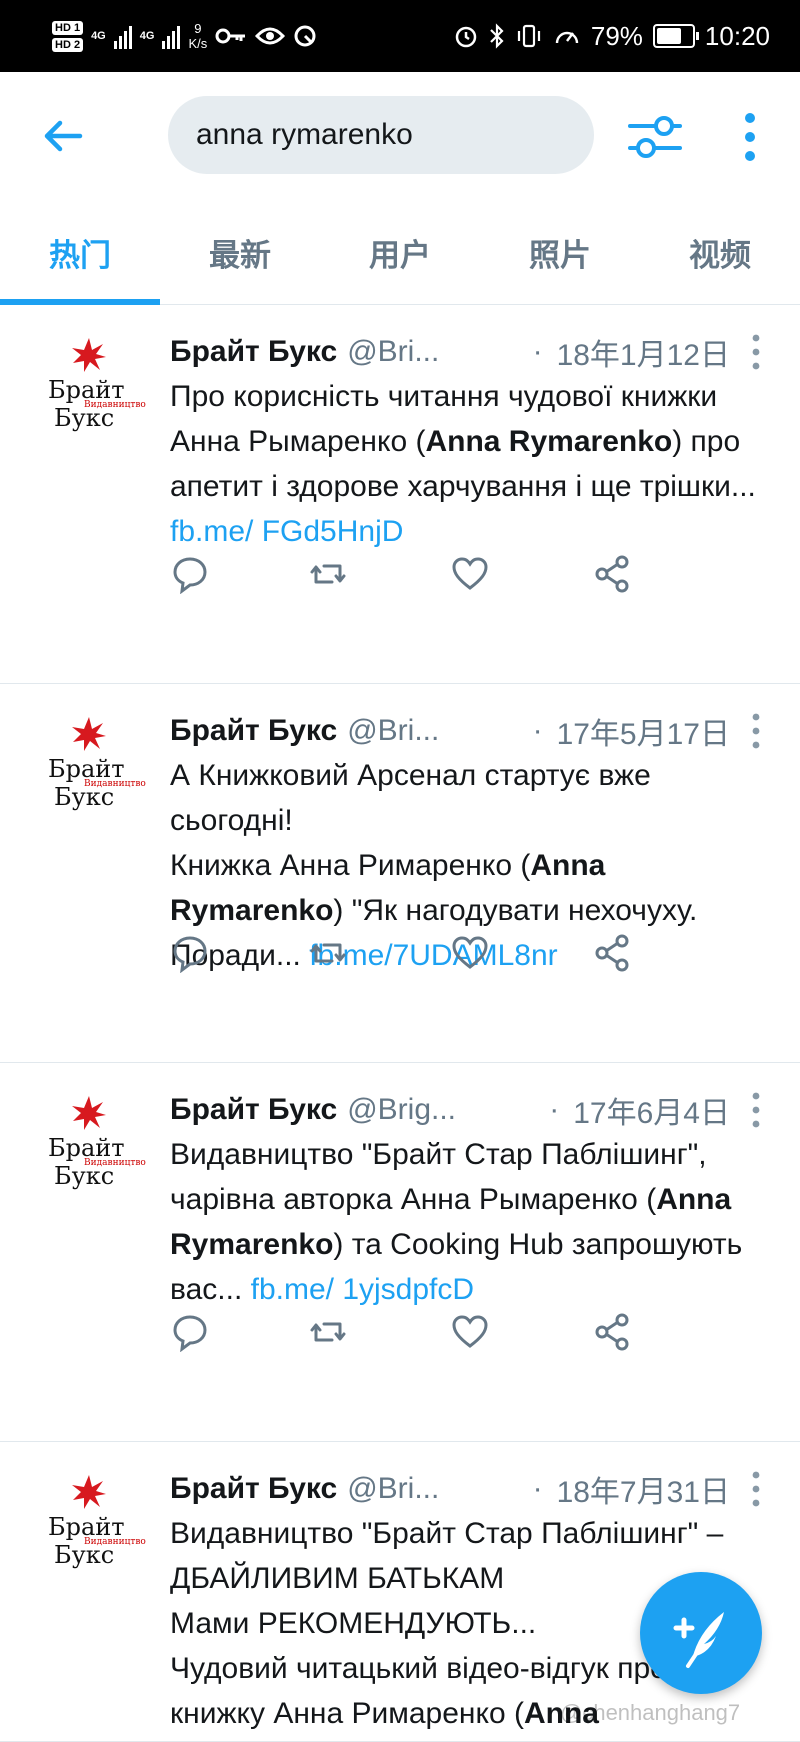 This screenshot has width=800, height=1742. I want to click on tweet-header: Брайт Букс @Bri... · 17年5月17日, so click(450, 731).